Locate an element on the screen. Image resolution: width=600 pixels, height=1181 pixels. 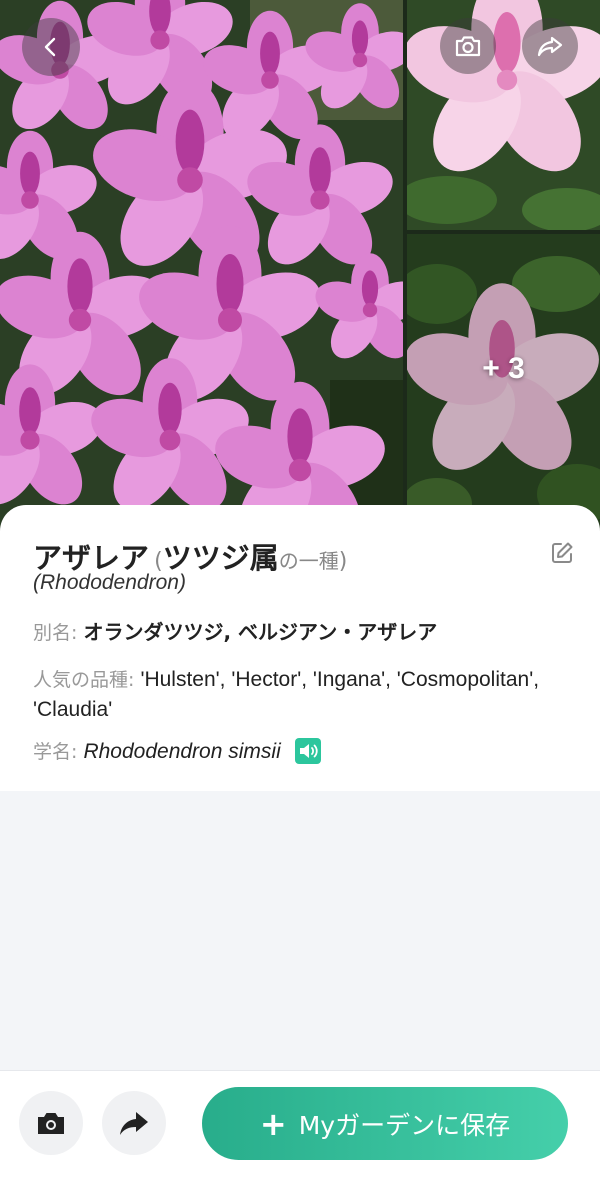
scientific-name: Rhododendron simsii is located at coordinates (182, 751).